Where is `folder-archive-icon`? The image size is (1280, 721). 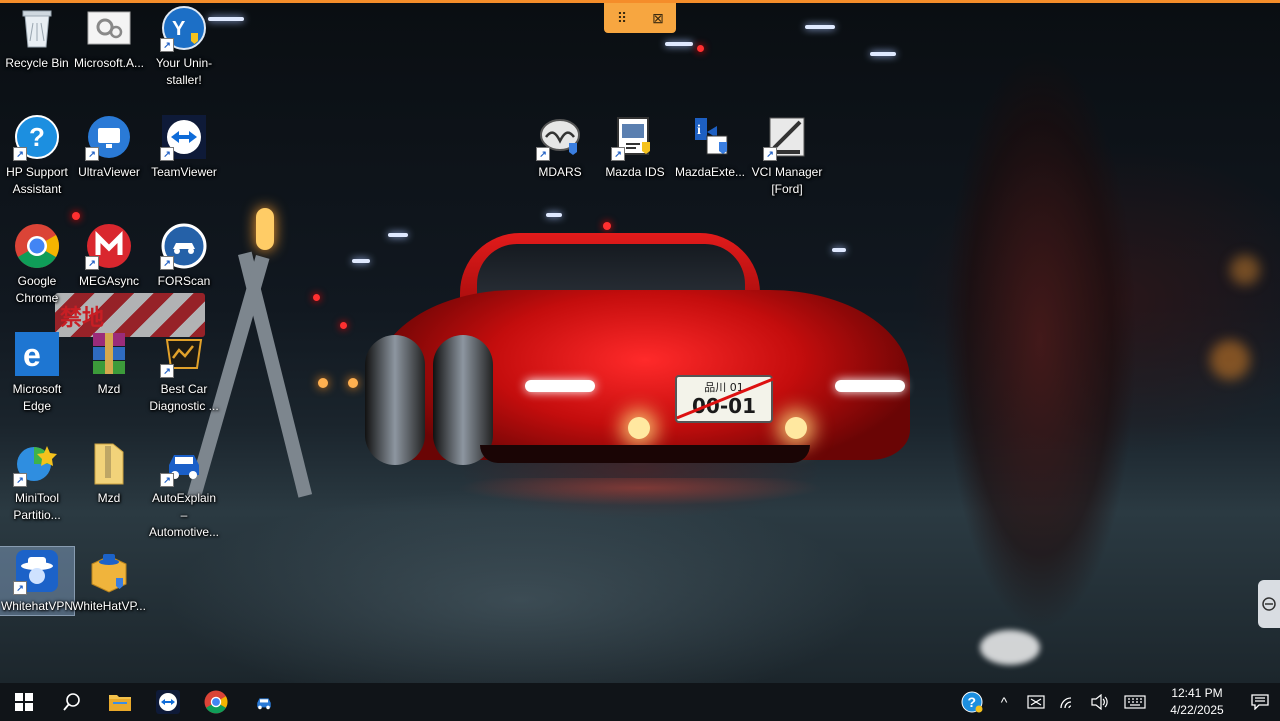 folder-archive-icon is located at coordinates (109, 463).